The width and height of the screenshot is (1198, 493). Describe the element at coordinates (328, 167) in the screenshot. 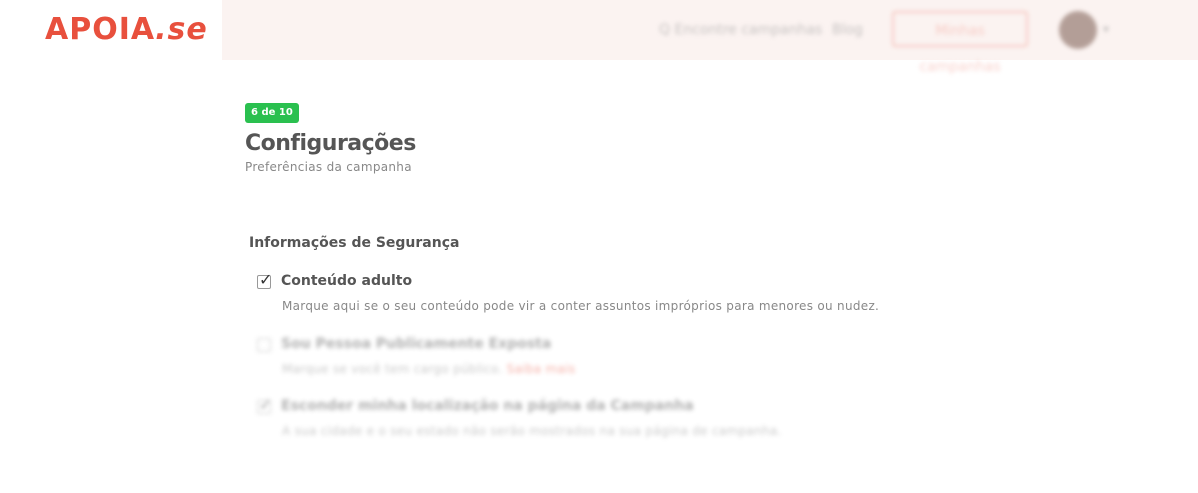

I see `page-subtitle: Preferências da campanha` at that location.